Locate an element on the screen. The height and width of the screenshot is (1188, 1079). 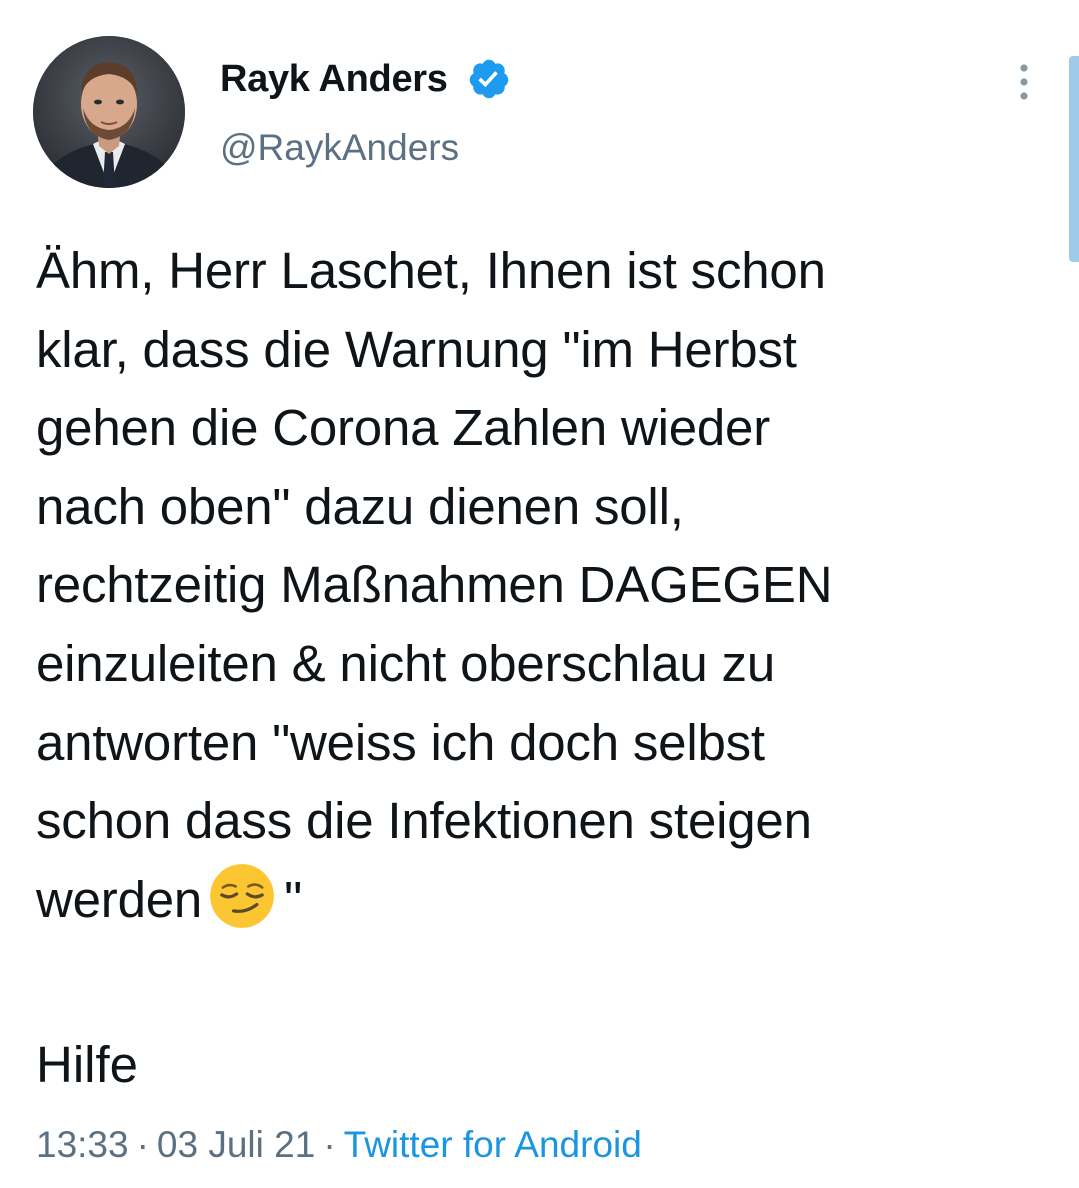
scroll-indicator is located at coordinates (1074, 159).